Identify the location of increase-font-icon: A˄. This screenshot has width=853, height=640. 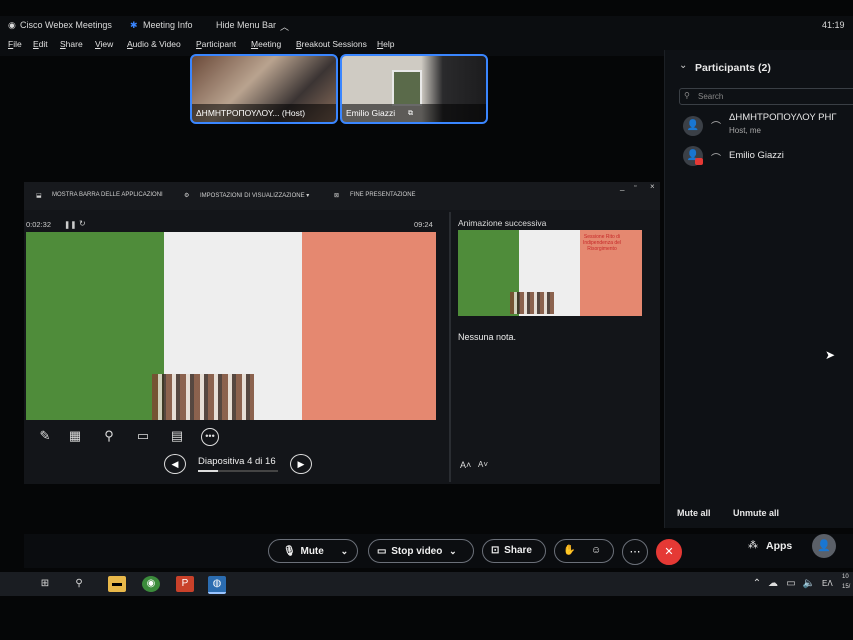
(465, 465).